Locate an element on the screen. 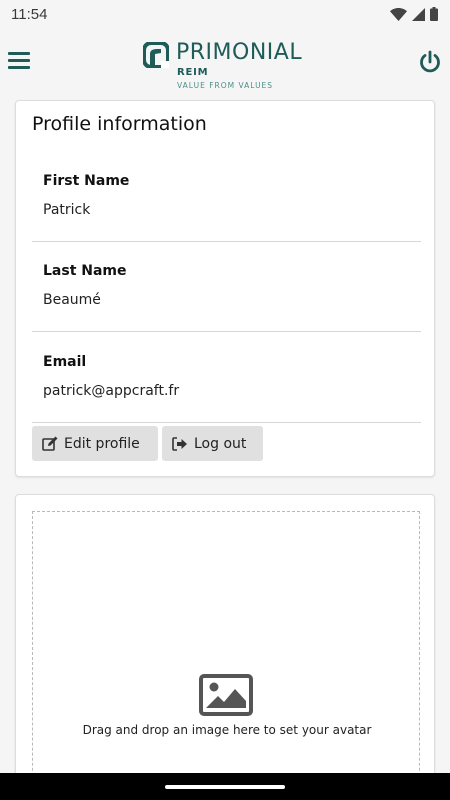  app-bar: PRIMONIAL REIM VALUE FROM VALUES is located at coordinates (225, 61).